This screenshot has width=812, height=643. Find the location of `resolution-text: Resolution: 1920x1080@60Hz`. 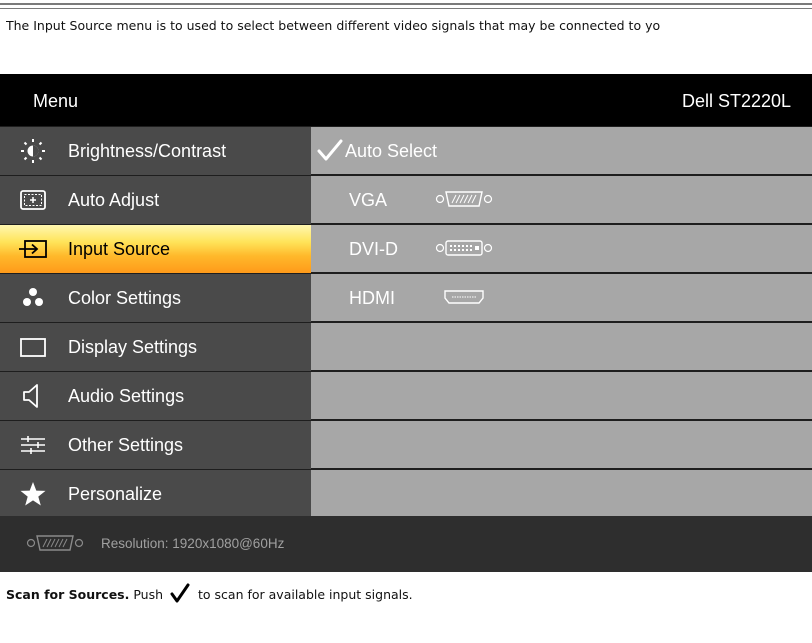

resolution-text: Resolution: 1920x1080@60Hz is located at coordinates (193, 543).